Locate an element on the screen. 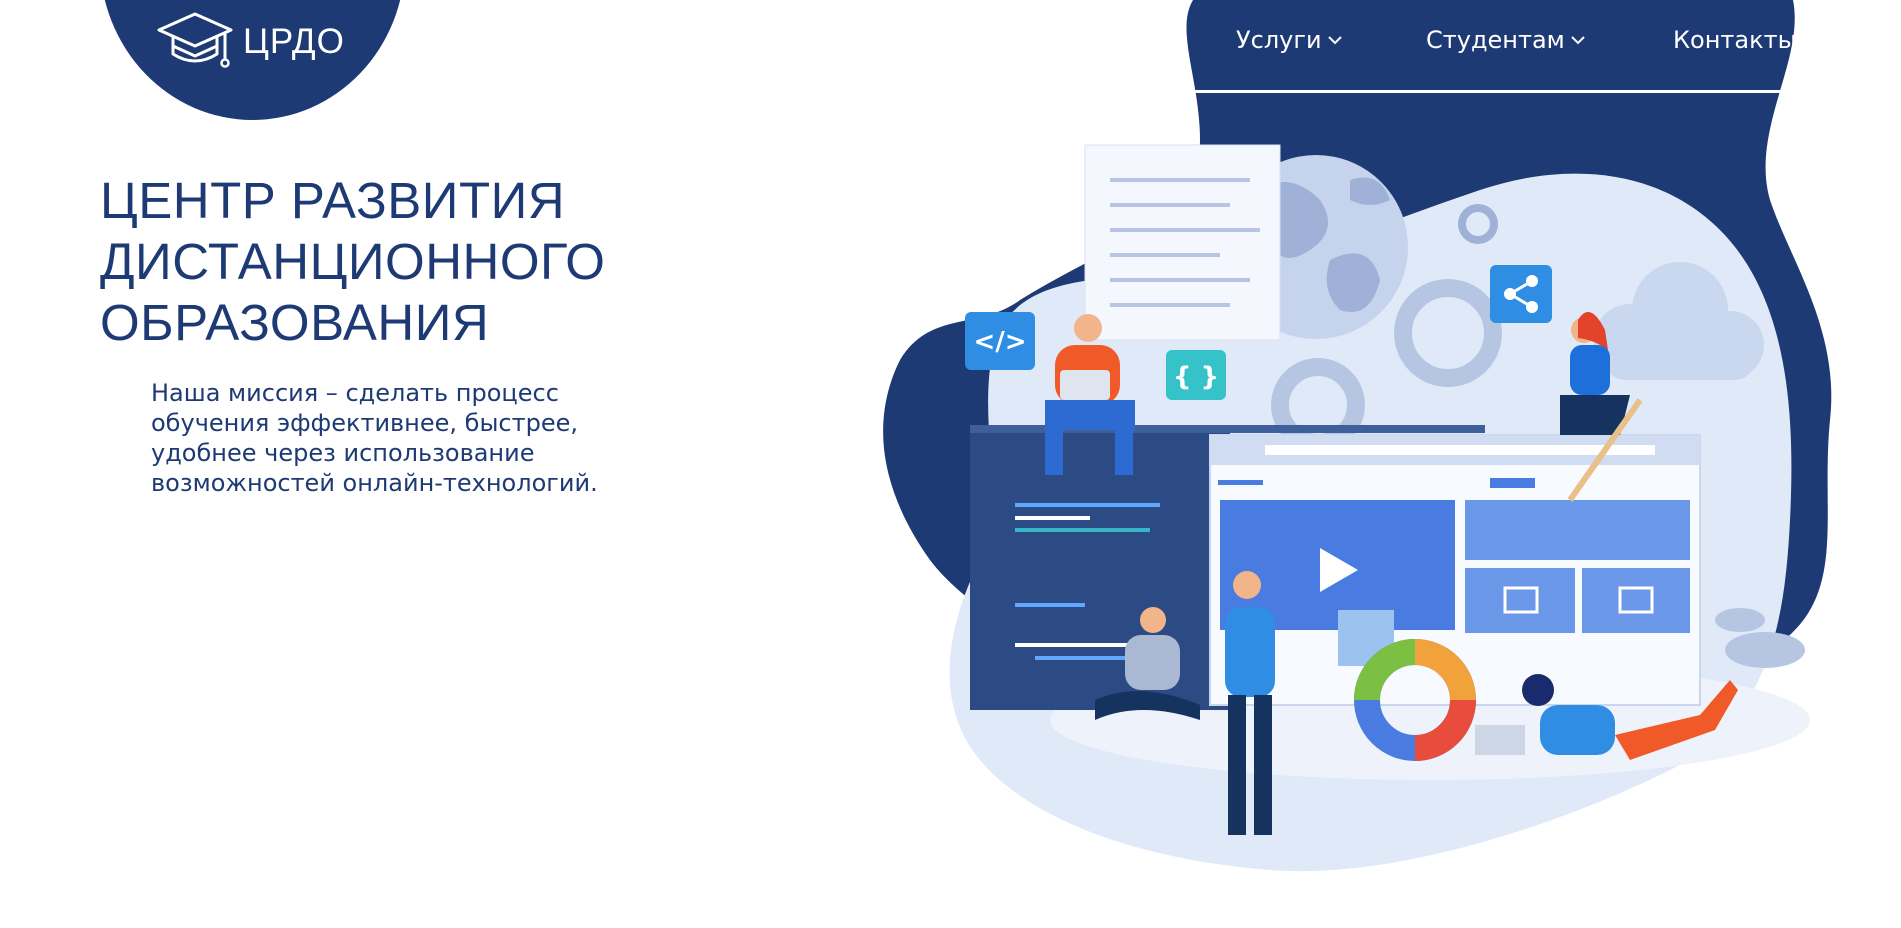 The image size is (1901, 928). hero-title-line: ДИСТАНЦИОННОГО is located at coordinates (353, 261).